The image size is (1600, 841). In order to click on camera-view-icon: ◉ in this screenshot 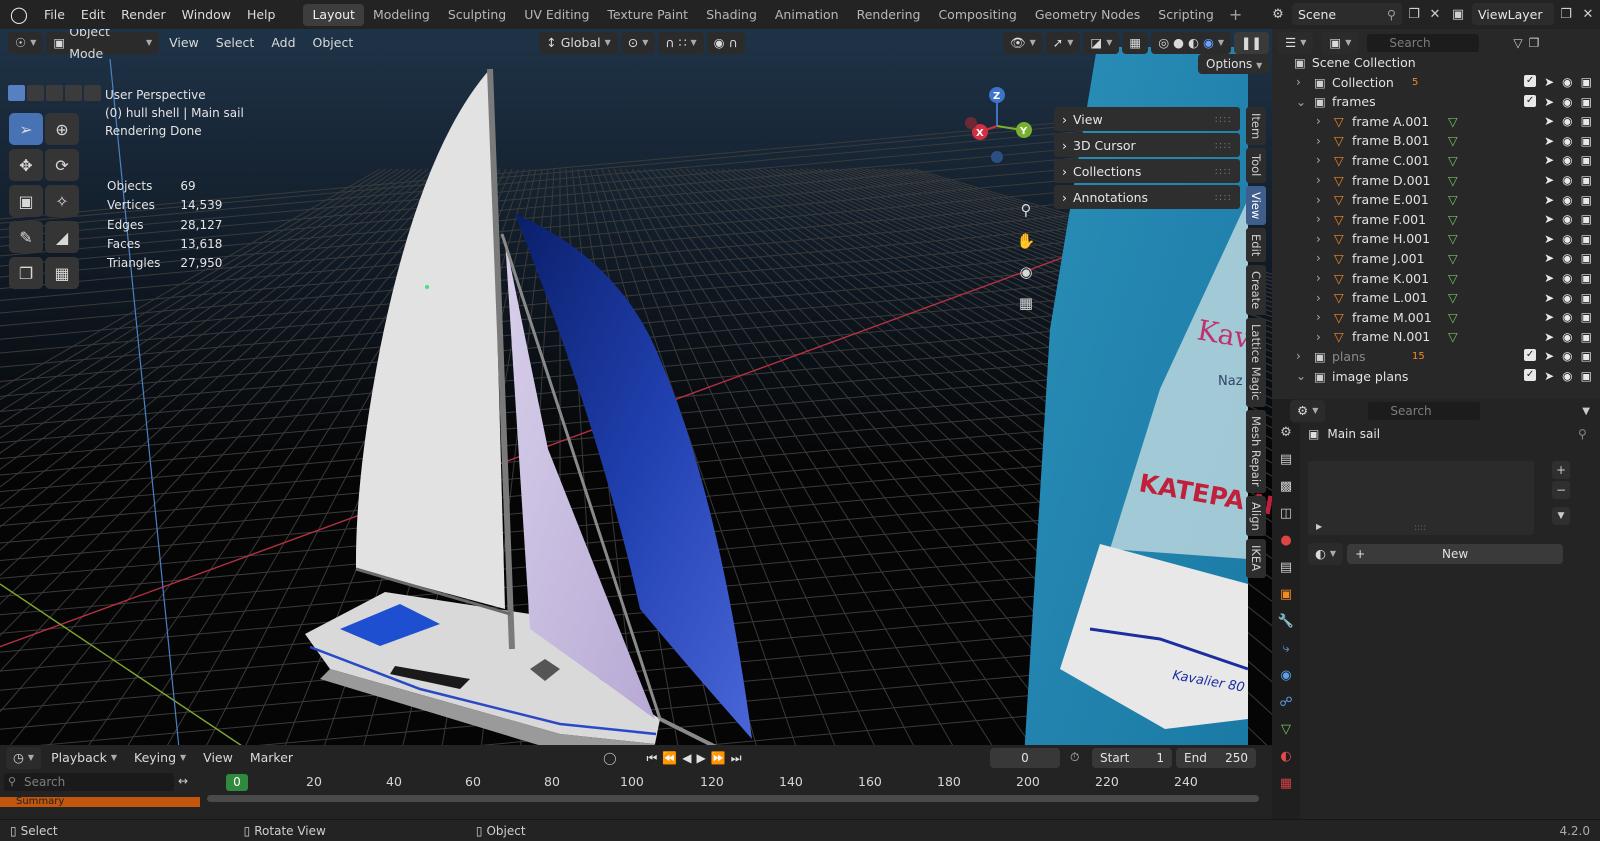, I will do `click(1026, 272)`.